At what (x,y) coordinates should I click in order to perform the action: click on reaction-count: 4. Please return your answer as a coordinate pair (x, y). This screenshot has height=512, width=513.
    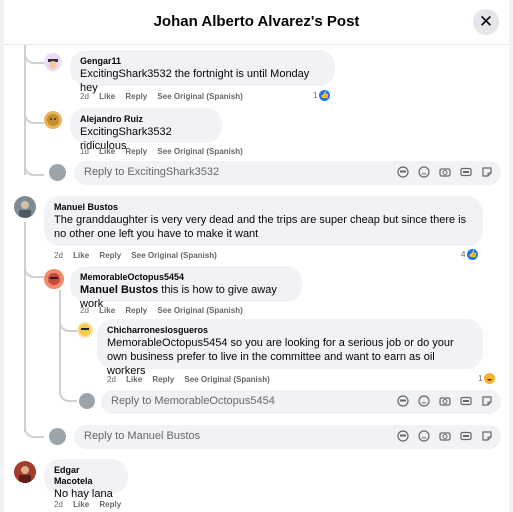
    Looking at the image, I should click on (463, 254).